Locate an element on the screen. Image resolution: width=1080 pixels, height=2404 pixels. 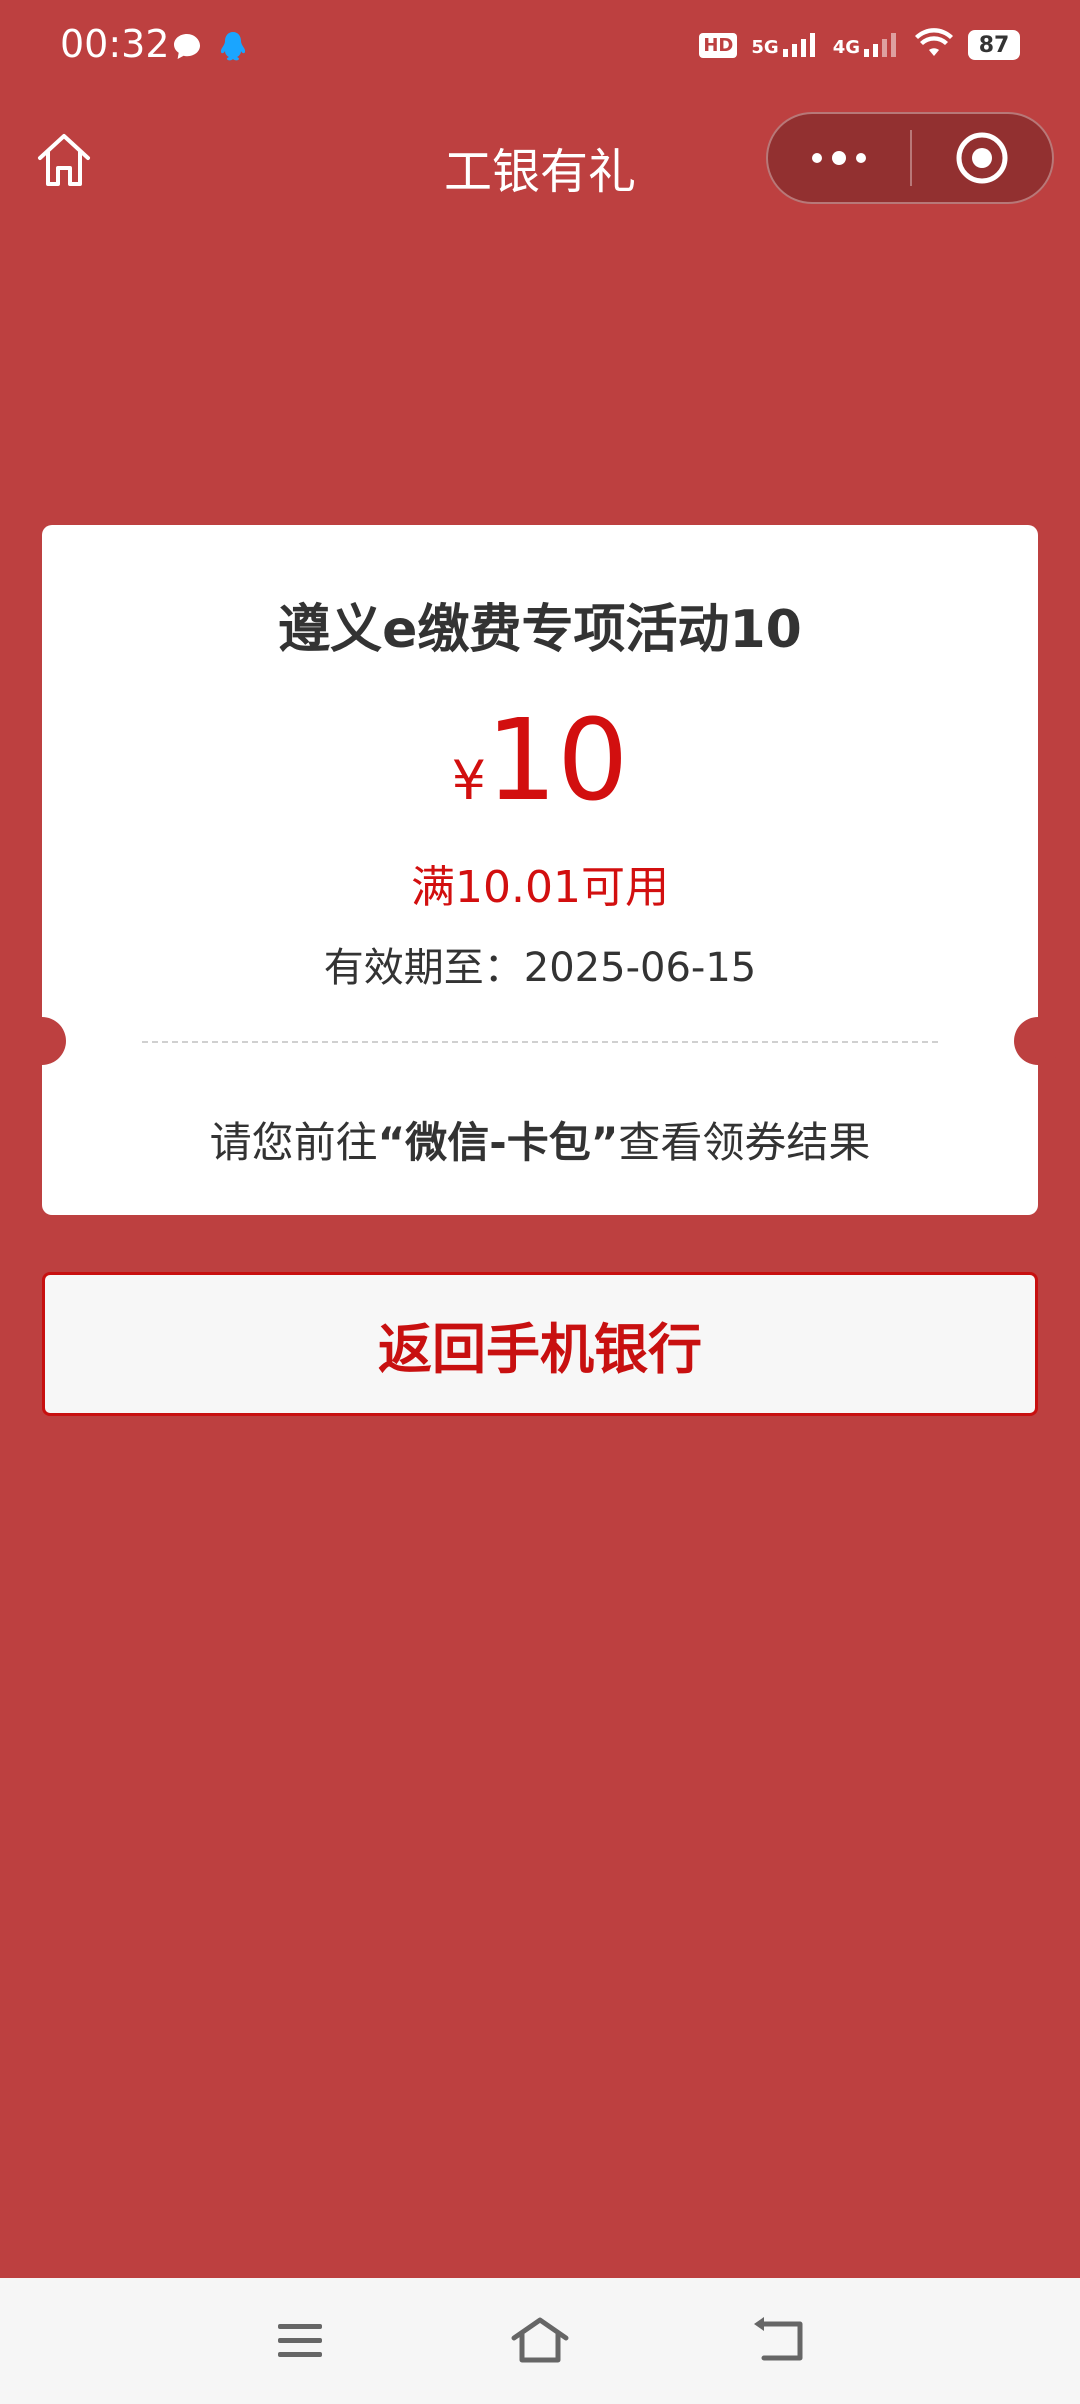
amount-value: 10 is located at coordinates (557, 761).